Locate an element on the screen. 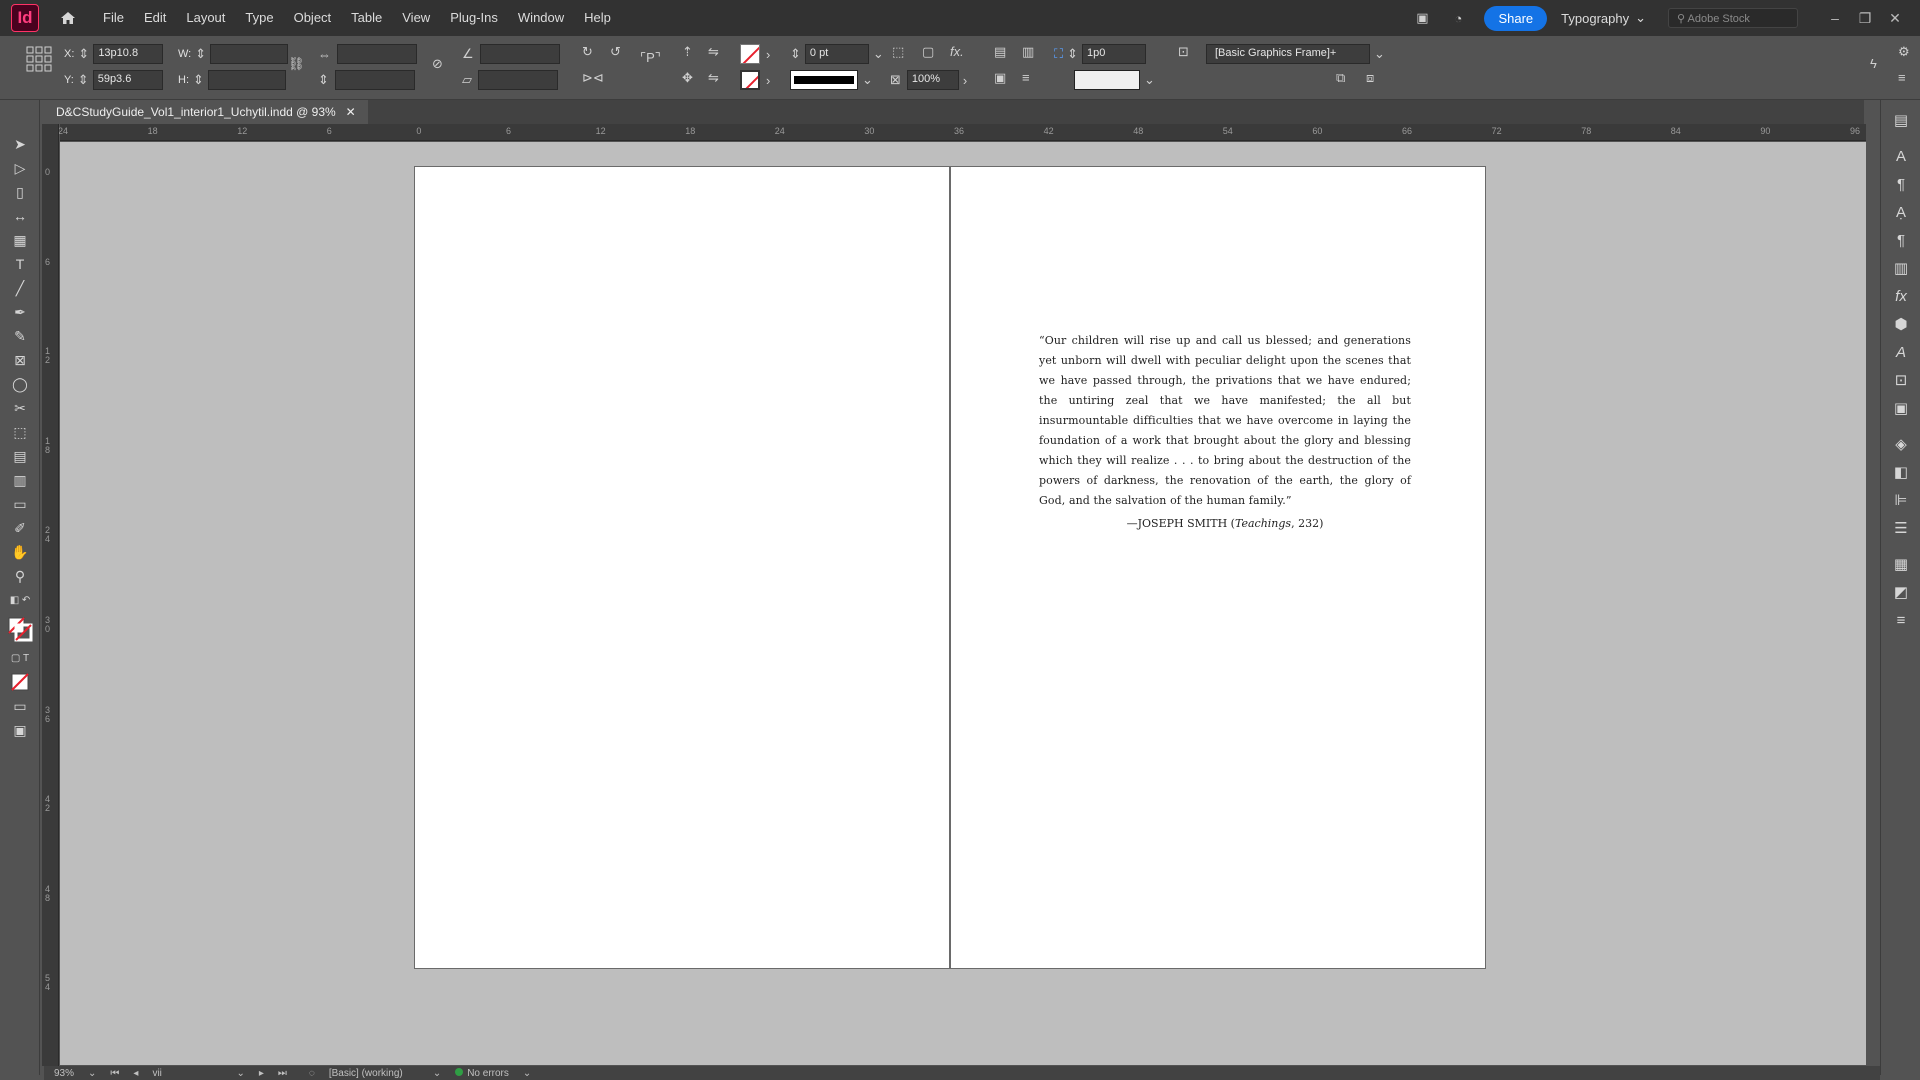  menu-type: Type is located at coordinates (259, 18).